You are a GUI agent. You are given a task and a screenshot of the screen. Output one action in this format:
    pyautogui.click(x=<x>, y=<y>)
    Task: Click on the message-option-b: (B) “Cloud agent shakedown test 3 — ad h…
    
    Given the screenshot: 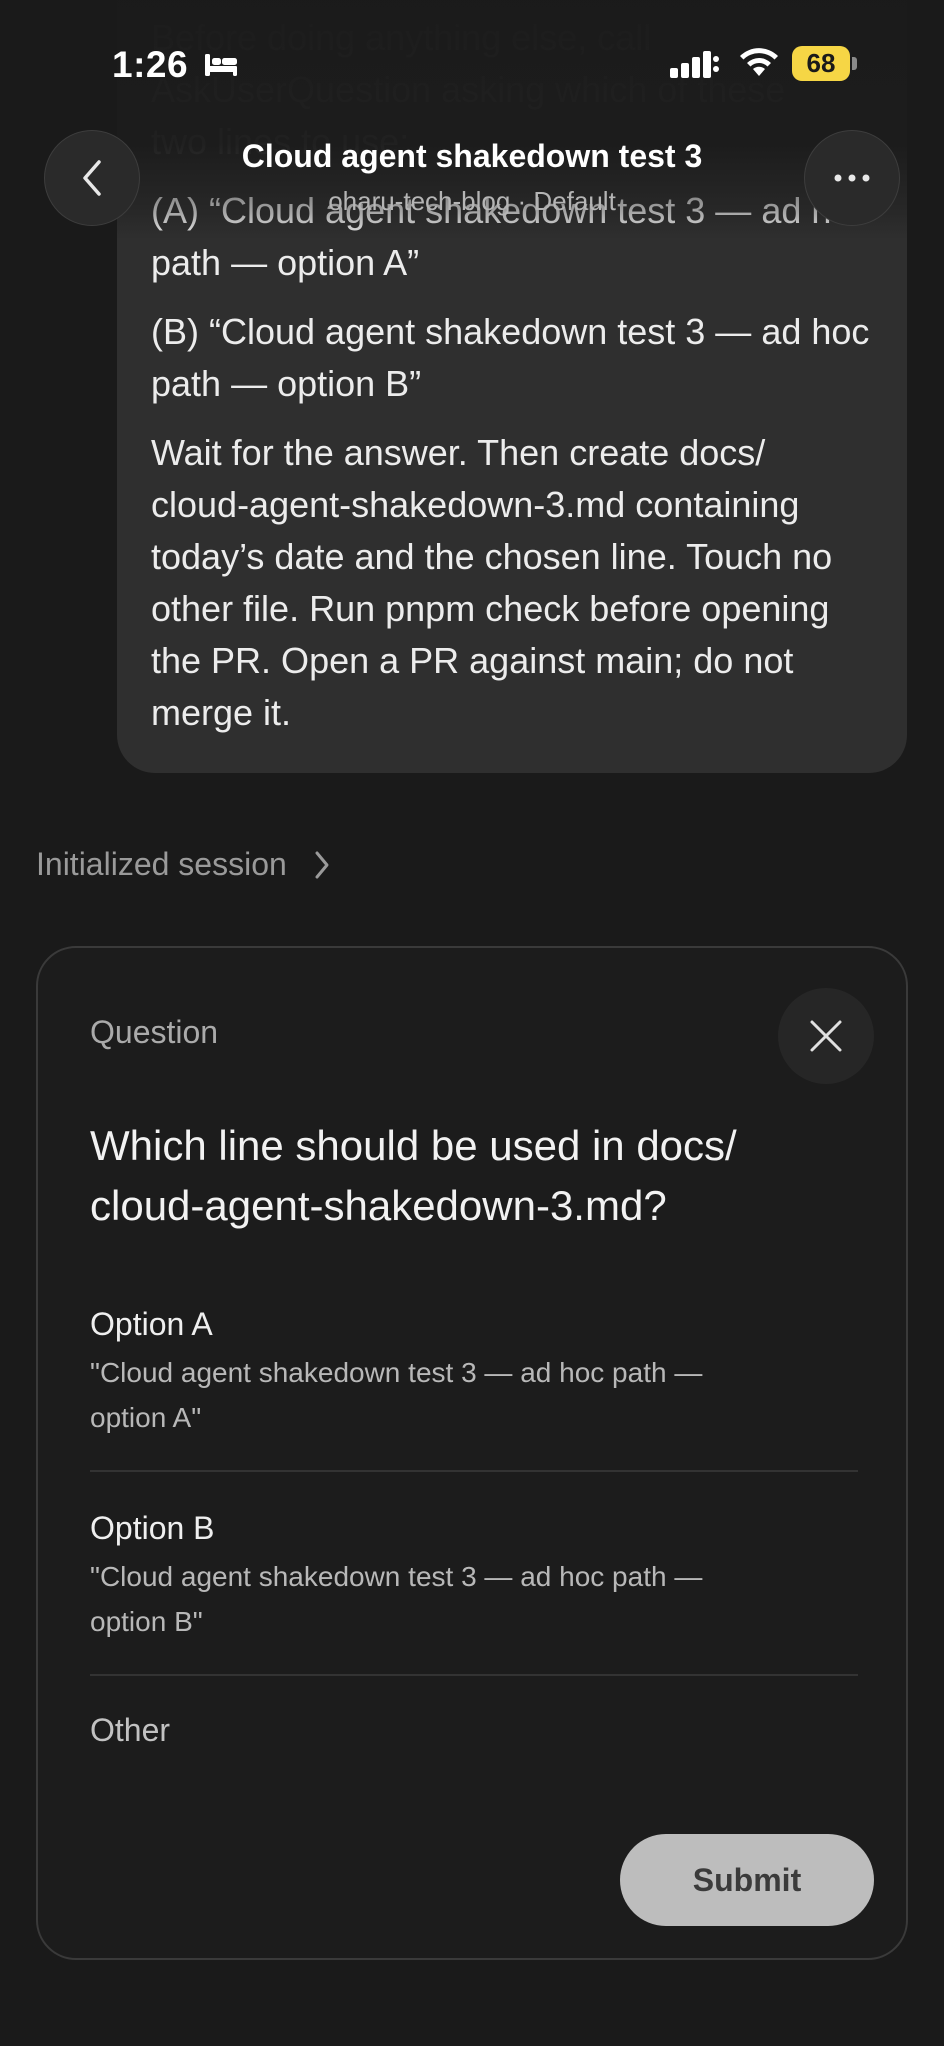 What is the action you would take?
    pyautogui.click(x=510, y=357)
    